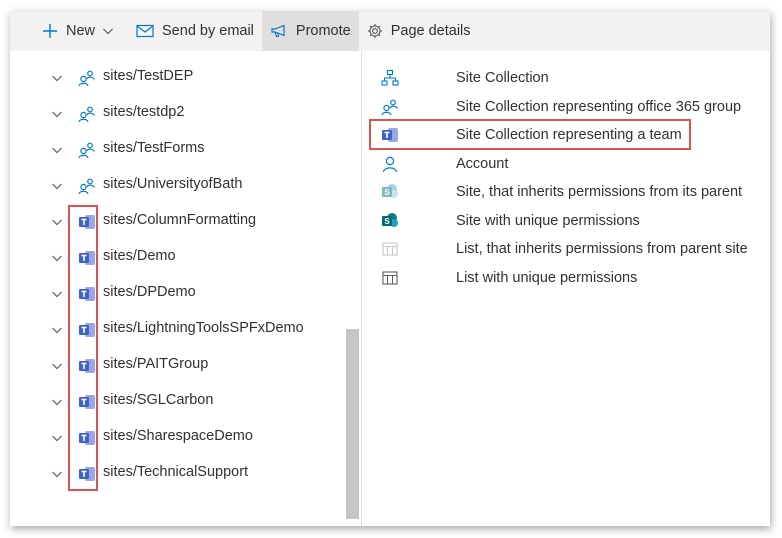 This screenshot has width=782, height=538. I want to click on sharepoint-icon: S, so click(390, 221).